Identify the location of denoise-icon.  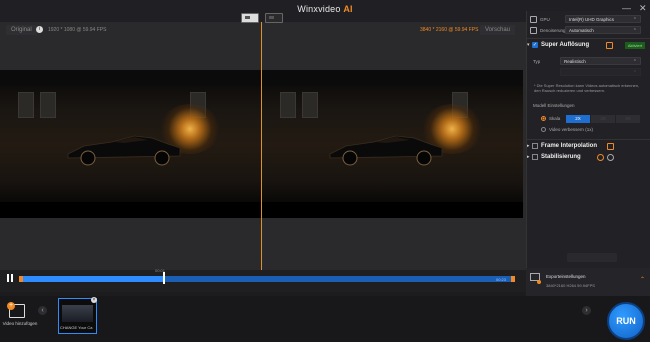
(533, 30).